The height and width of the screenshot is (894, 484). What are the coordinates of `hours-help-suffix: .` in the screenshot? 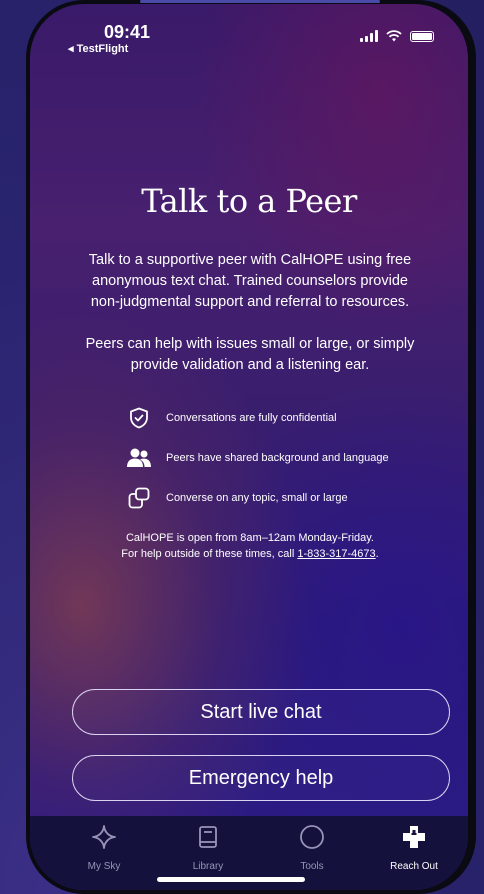 It's located at (377, 554).